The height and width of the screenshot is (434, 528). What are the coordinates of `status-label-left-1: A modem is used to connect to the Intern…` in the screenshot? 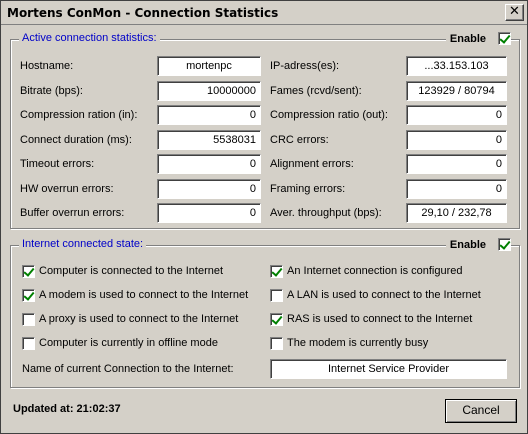 It's located at (144, 295).